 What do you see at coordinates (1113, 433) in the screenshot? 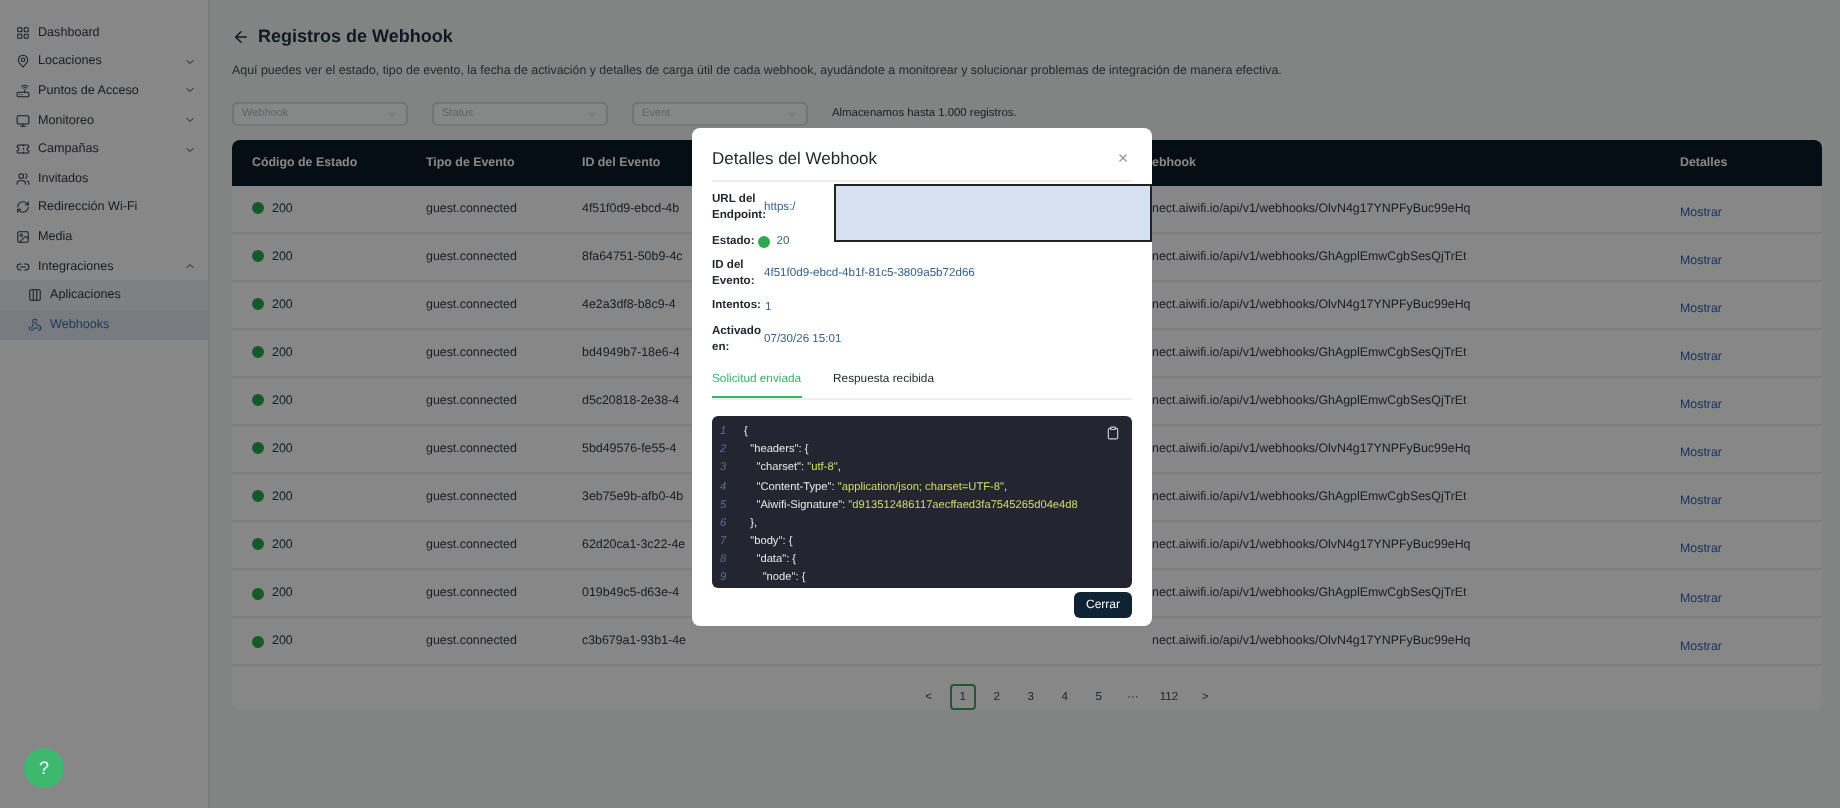
I see `clipboard-icon` at bounding box center [1113, 433].